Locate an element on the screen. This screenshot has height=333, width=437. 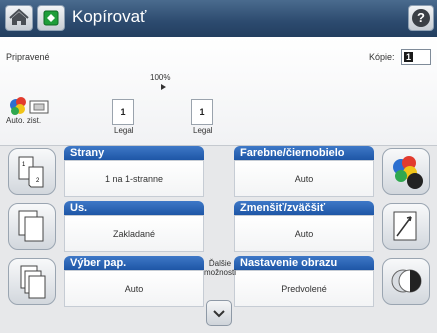
copy-app-icon is located at coordinates (51, 18).